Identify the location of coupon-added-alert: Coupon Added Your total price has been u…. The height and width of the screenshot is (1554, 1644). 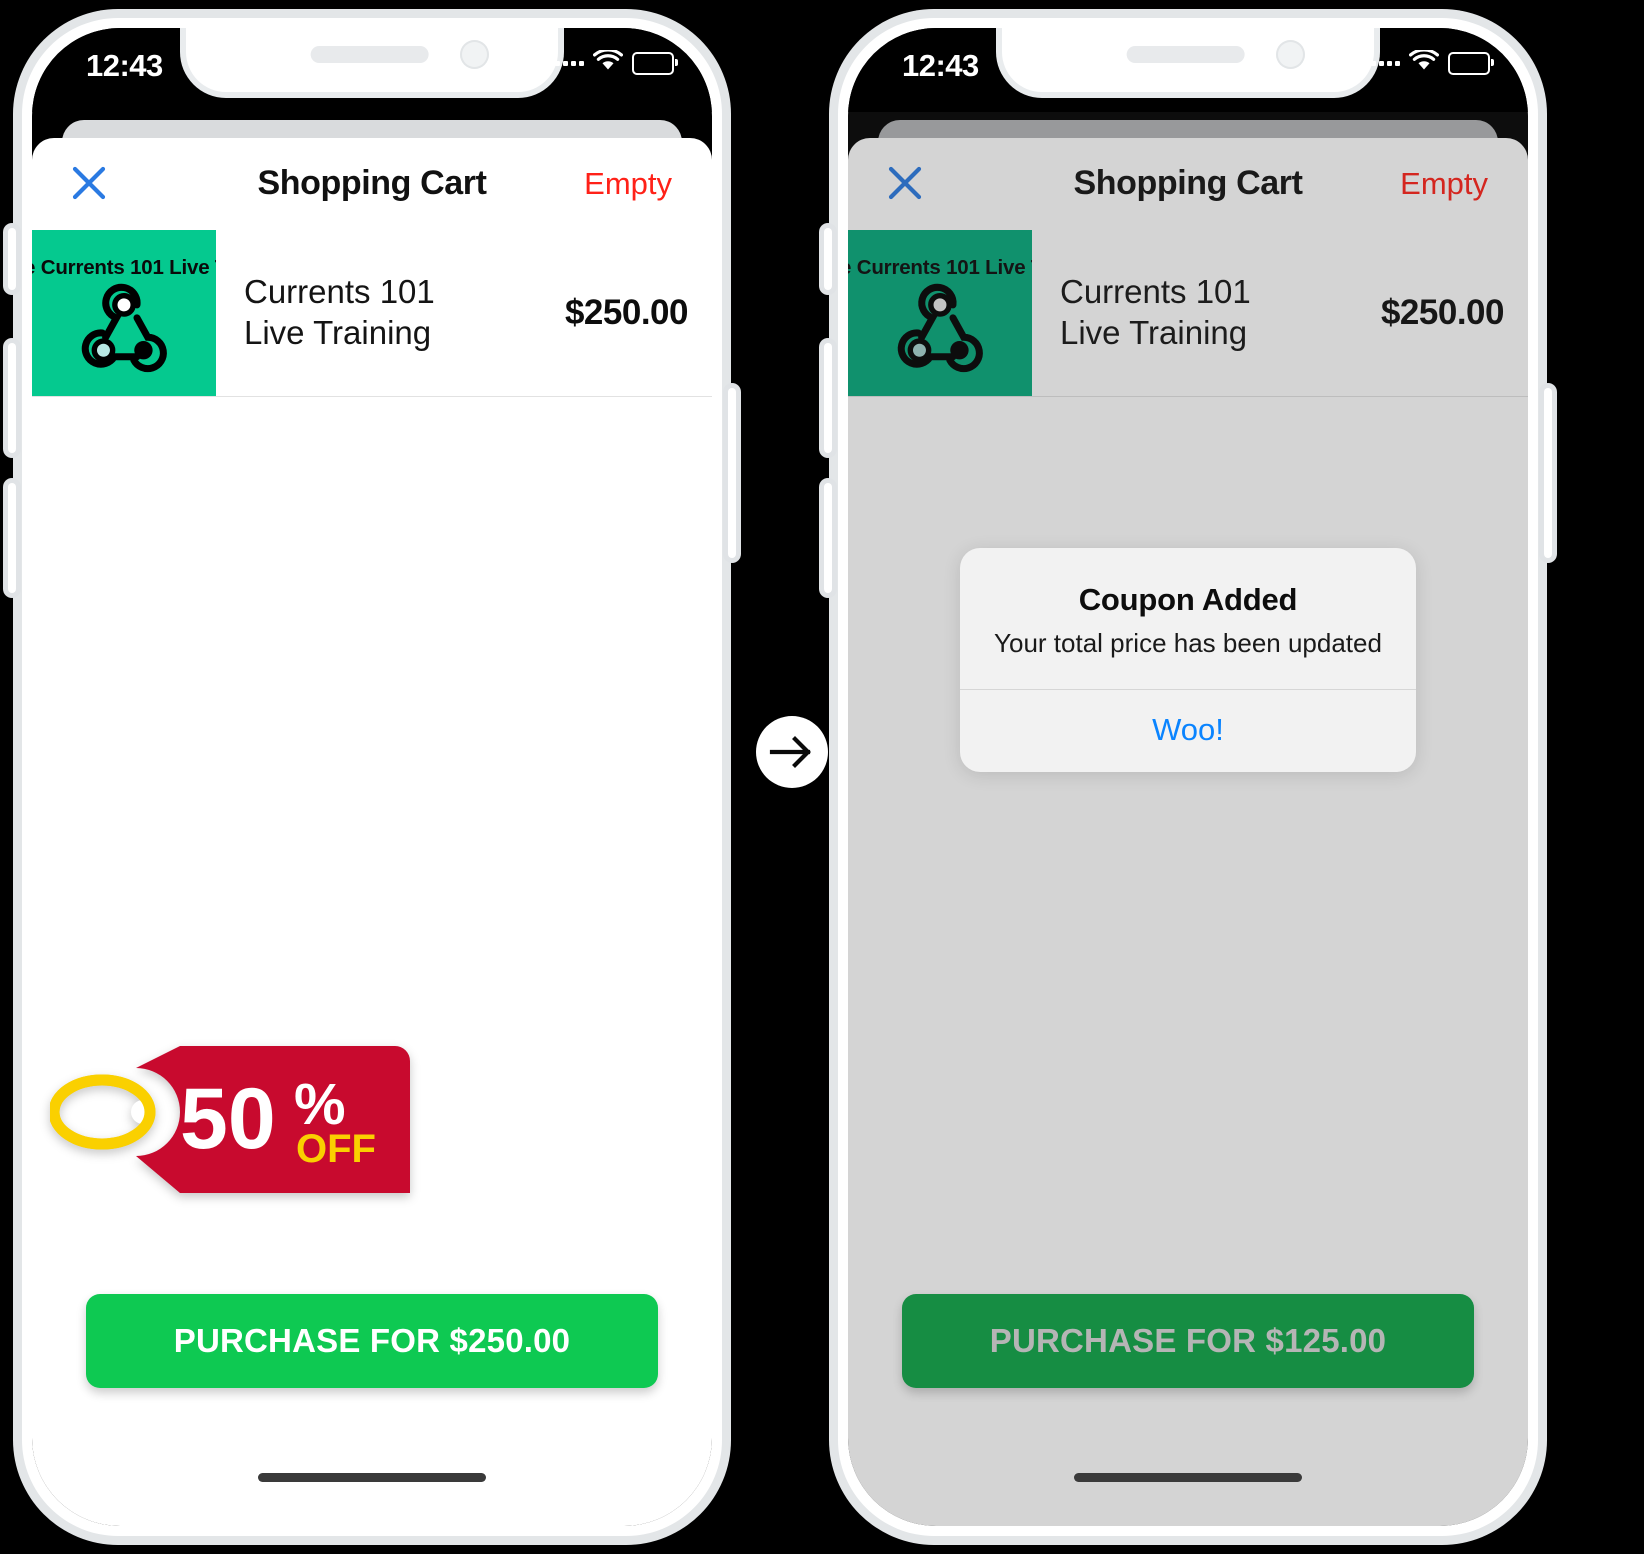
(1188, 660).